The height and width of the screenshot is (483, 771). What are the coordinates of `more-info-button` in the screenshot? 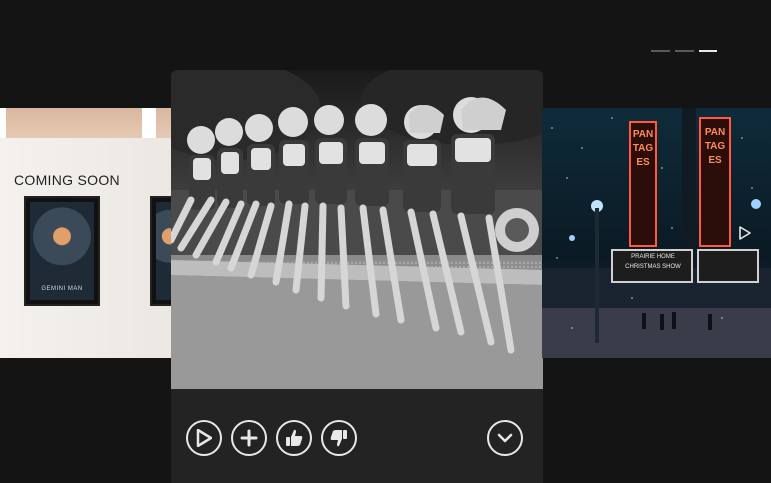 It's located at (505, 438).